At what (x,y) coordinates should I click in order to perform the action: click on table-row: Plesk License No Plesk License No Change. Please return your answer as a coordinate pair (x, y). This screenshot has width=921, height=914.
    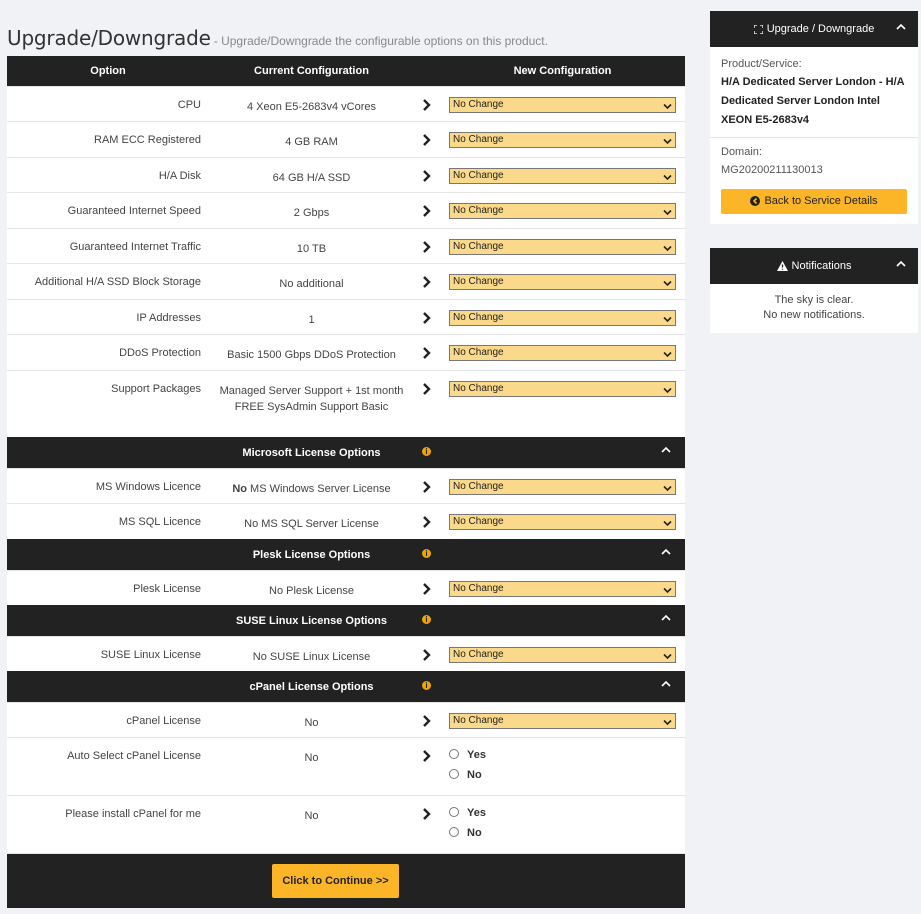
    Looking at the image, I should click on (346, 587).